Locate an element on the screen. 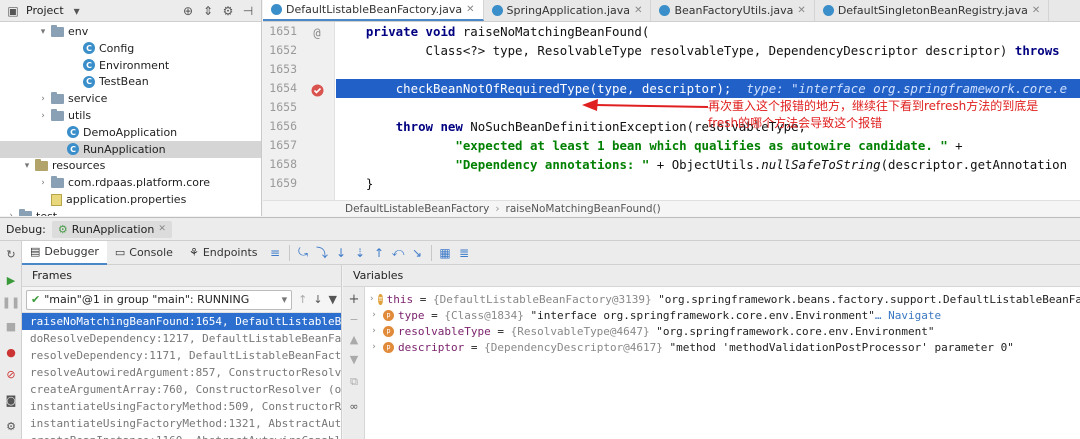  editor-tab: SpringApplication.java ✕ is located at coordinates (568, 10).